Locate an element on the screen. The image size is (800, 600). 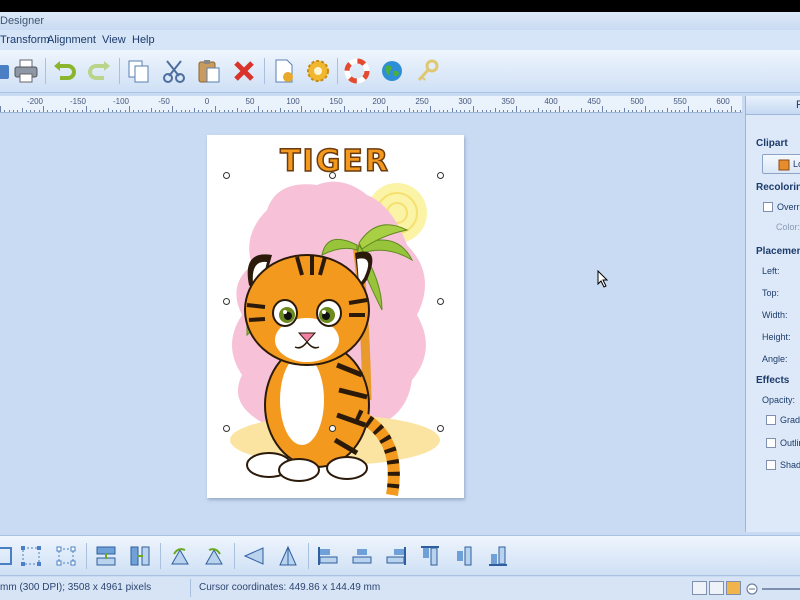
menu-transform: Transform is located at coordinates (25, 40).